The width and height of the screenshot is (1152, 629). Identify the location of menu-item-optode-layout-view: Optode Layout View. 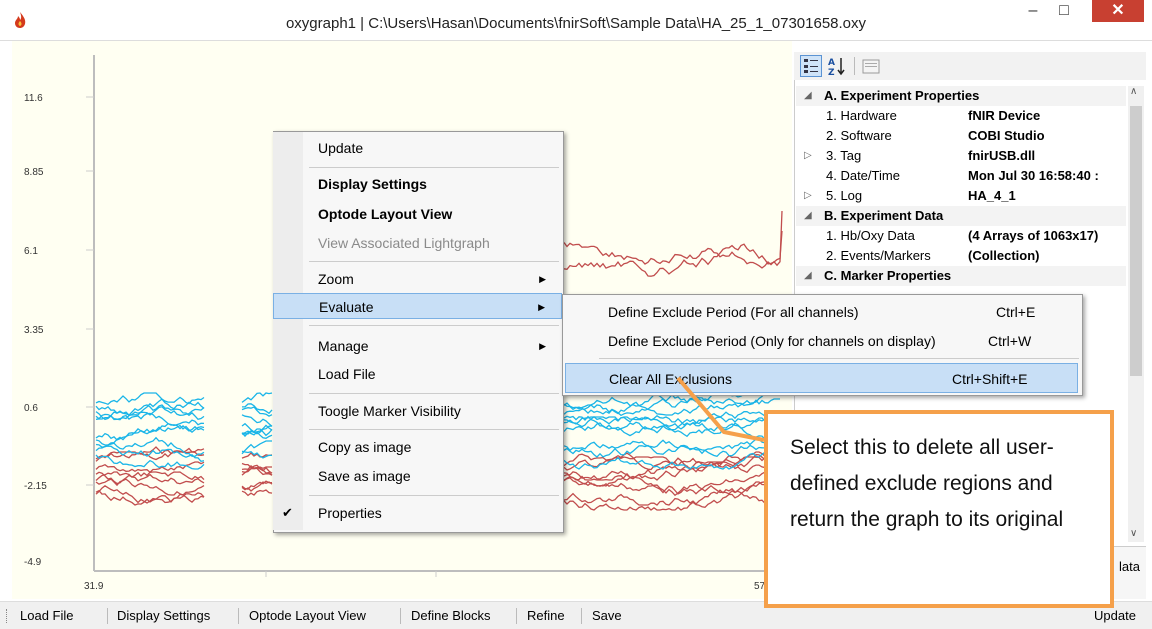
(417, 214).